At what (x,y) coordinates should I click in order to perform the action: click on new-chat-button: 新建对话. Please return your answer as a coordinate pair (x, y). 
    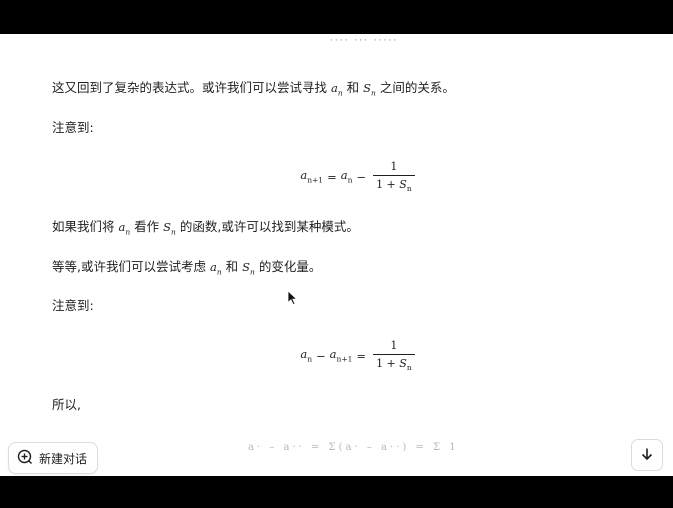
    Looking at the image, I should click on (53, 458).